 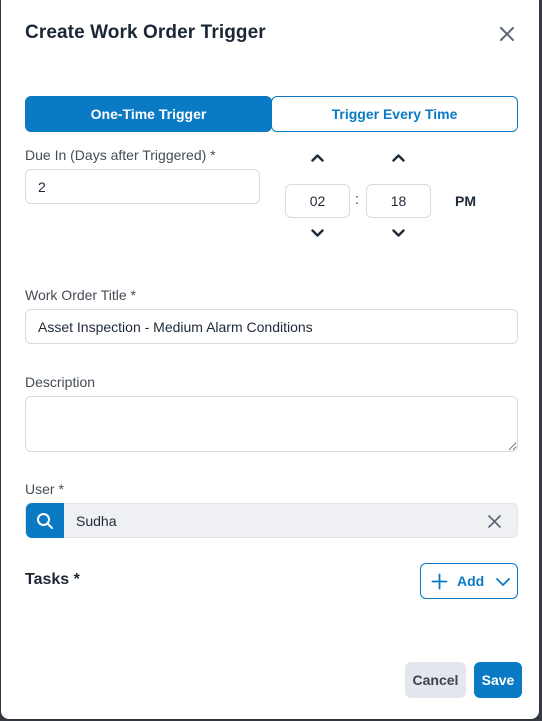 I want to click on search-icon, so click(x=45, y=520).